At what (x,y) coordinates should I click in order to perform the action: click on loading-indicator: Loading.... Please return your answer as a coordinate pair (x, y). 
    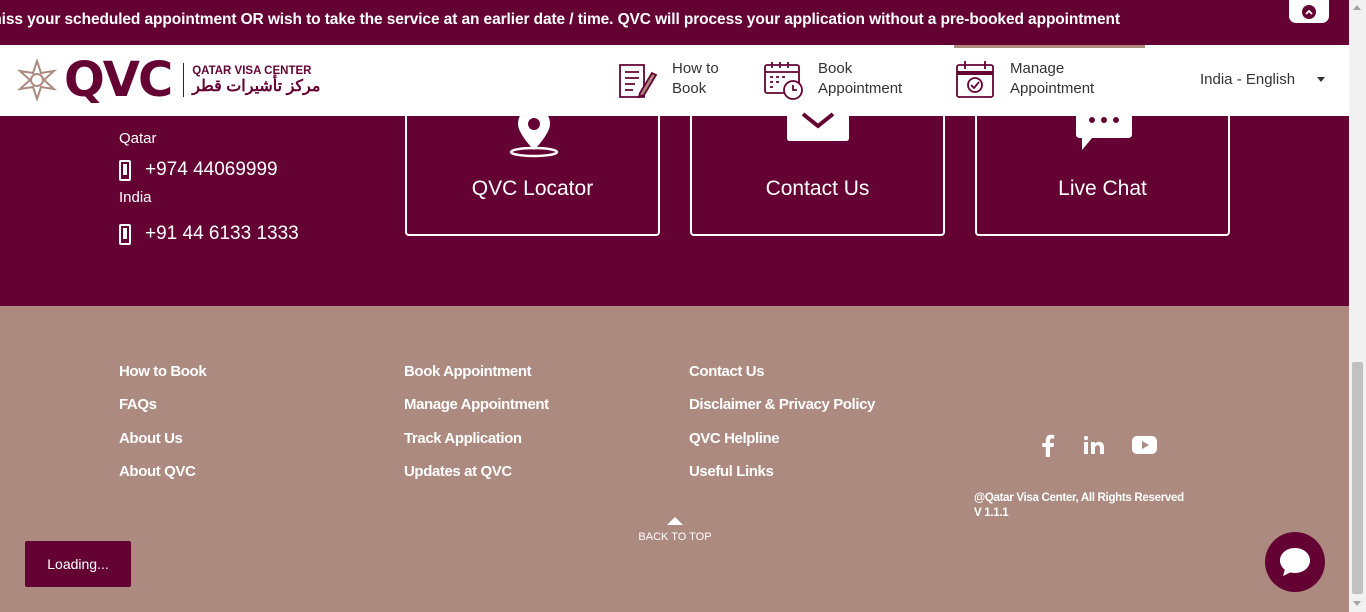
    Looking at the image, I should click on (78, 564).